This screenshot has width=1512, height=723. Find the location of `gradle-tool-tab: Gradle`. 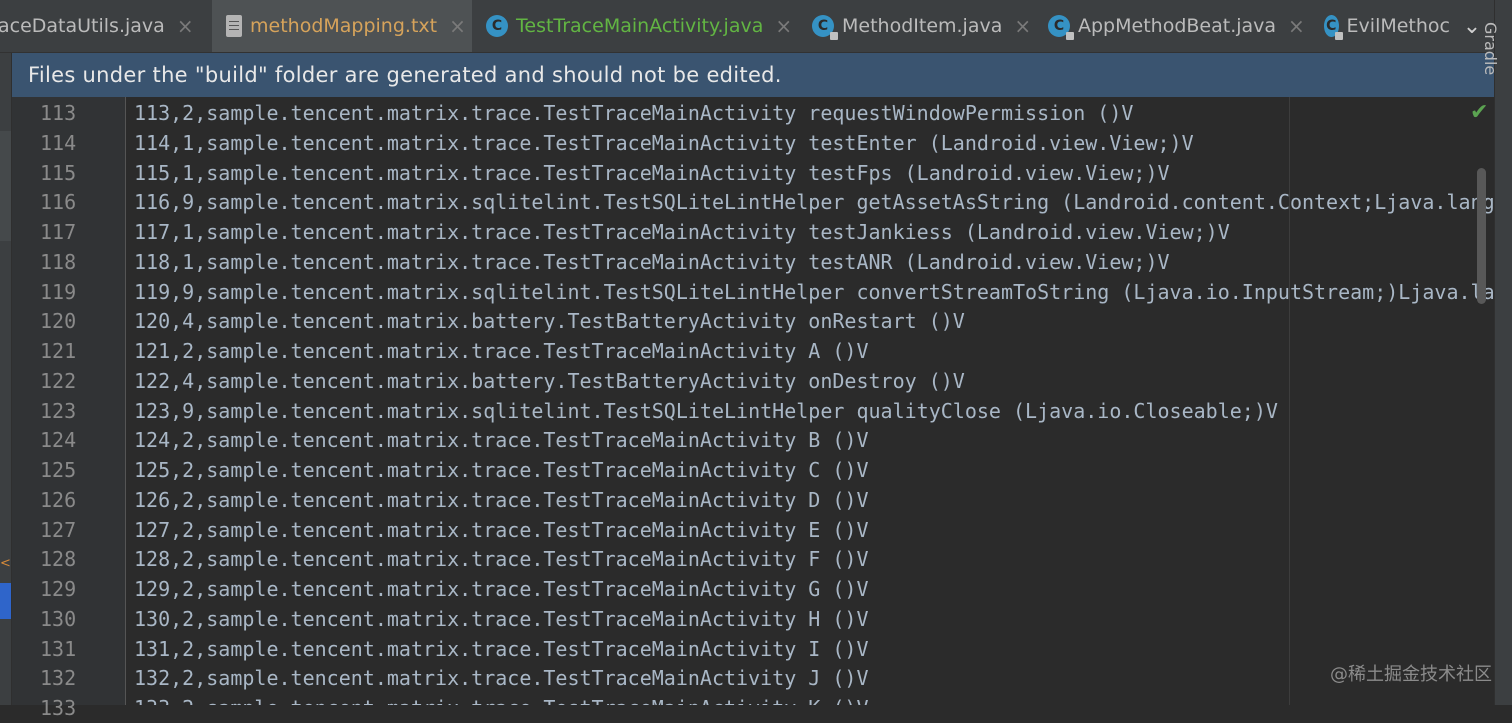

gradle-tool-tab: Gradle is located at coordinates (1490, 48).